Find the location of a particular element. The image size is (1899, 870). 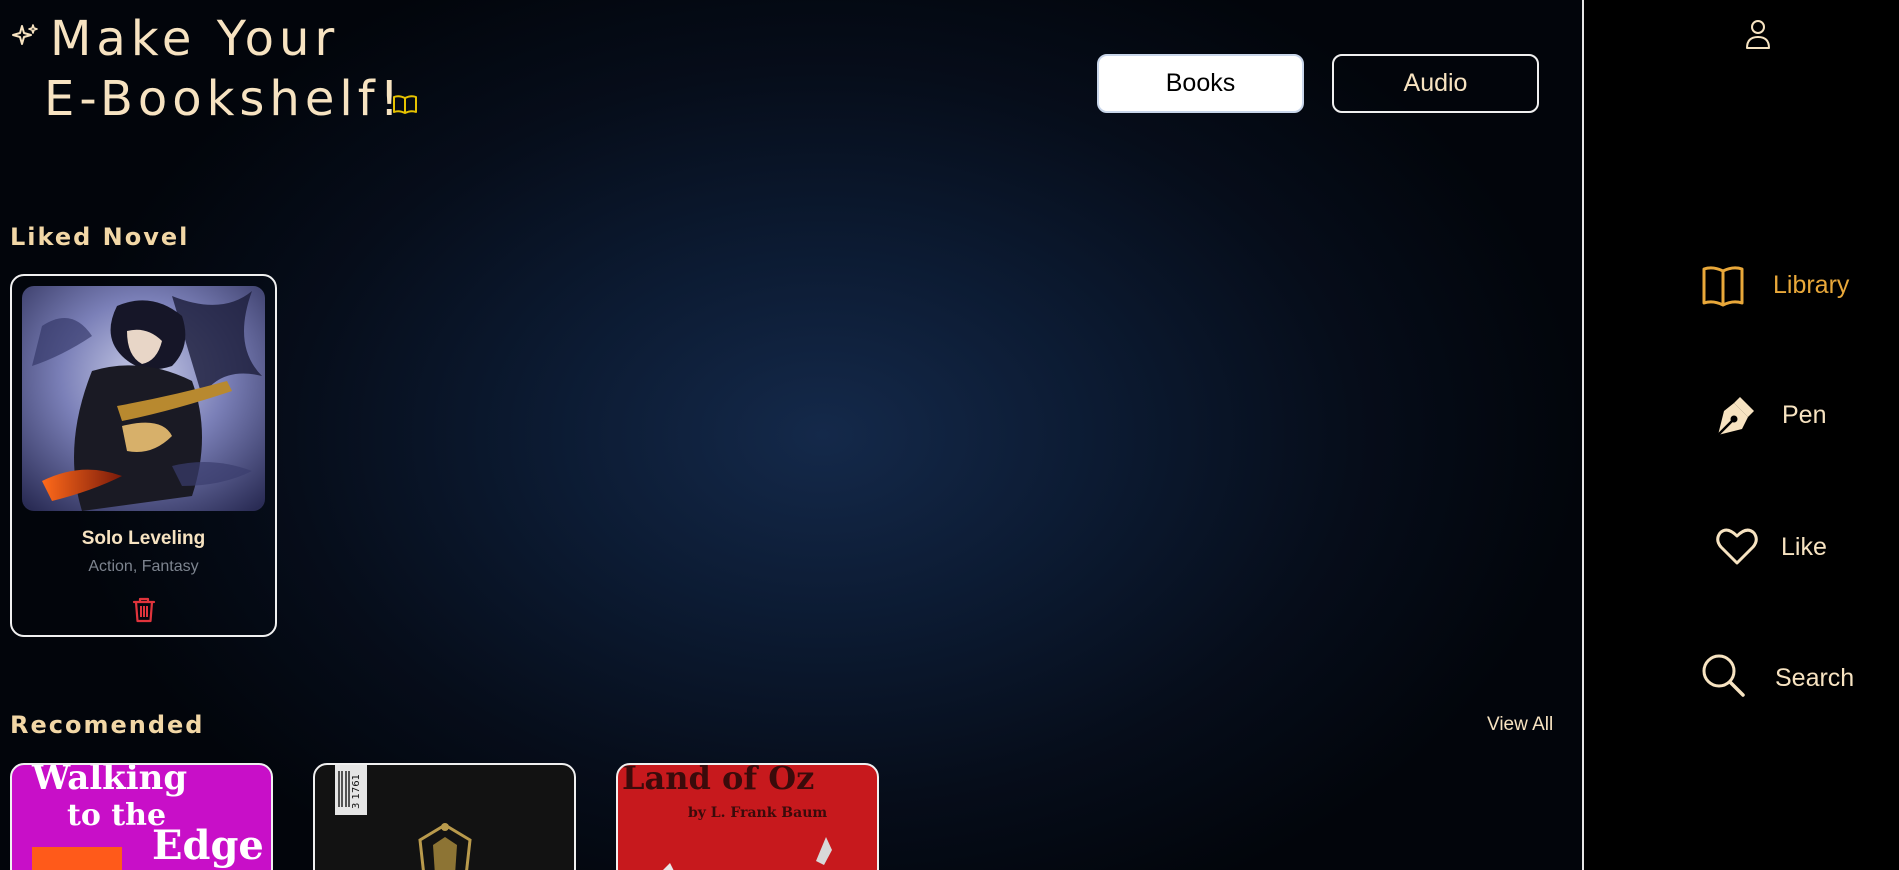

liked-novel-heading: Liked Novel is located at coordinates (100, 237).